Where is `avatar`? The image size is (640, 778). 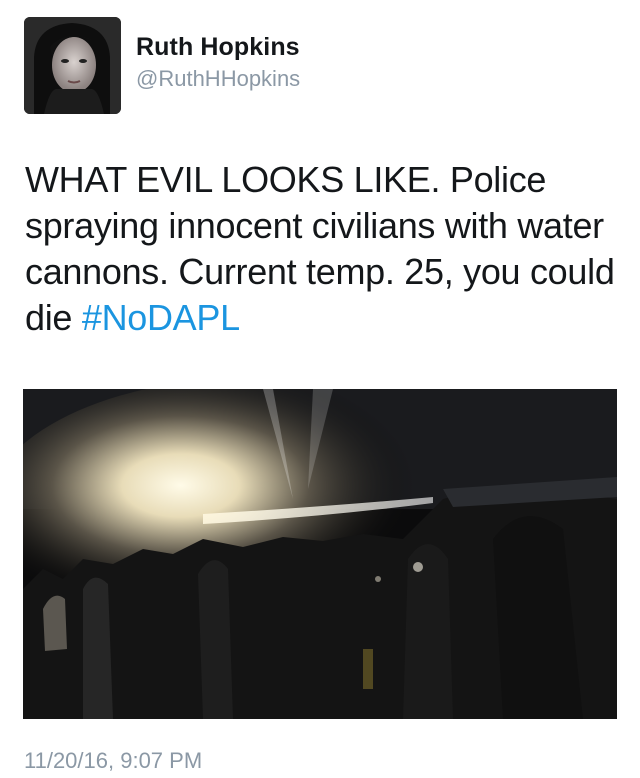
avatar is located at coordinates (72, 65).